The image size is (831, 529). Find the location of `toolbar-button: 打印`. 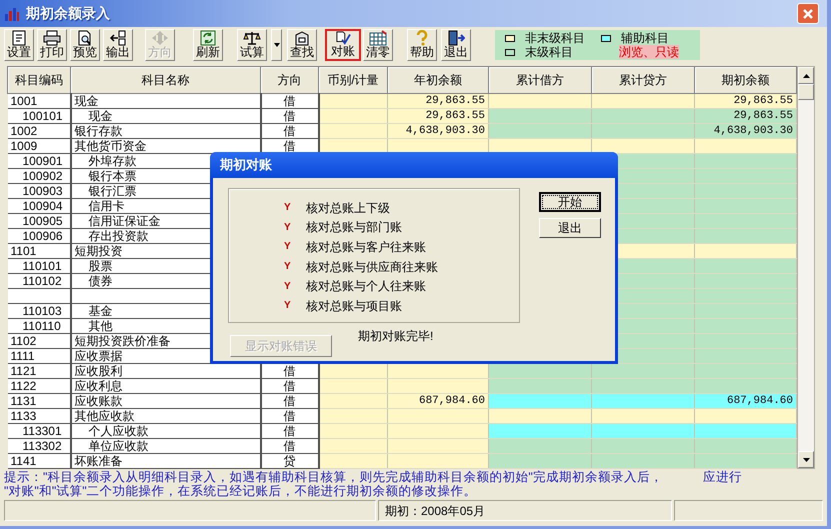

toolbar-button: 打印 is located at coordinates (52, 45).